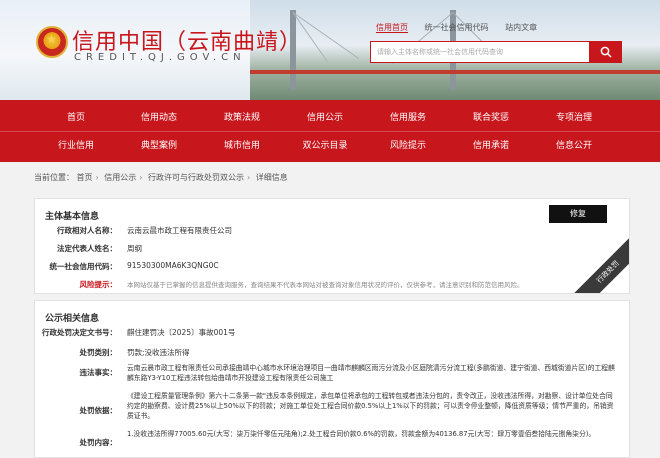 Image resolution: width=660 pixels, height=458 pixels. I want to click on nav-item-governance: 专项治理, so click(574, 118).